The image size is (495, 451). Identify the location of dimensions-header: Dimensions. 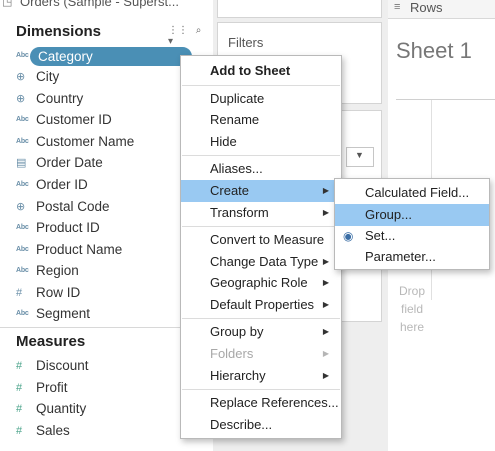
(59, 31).